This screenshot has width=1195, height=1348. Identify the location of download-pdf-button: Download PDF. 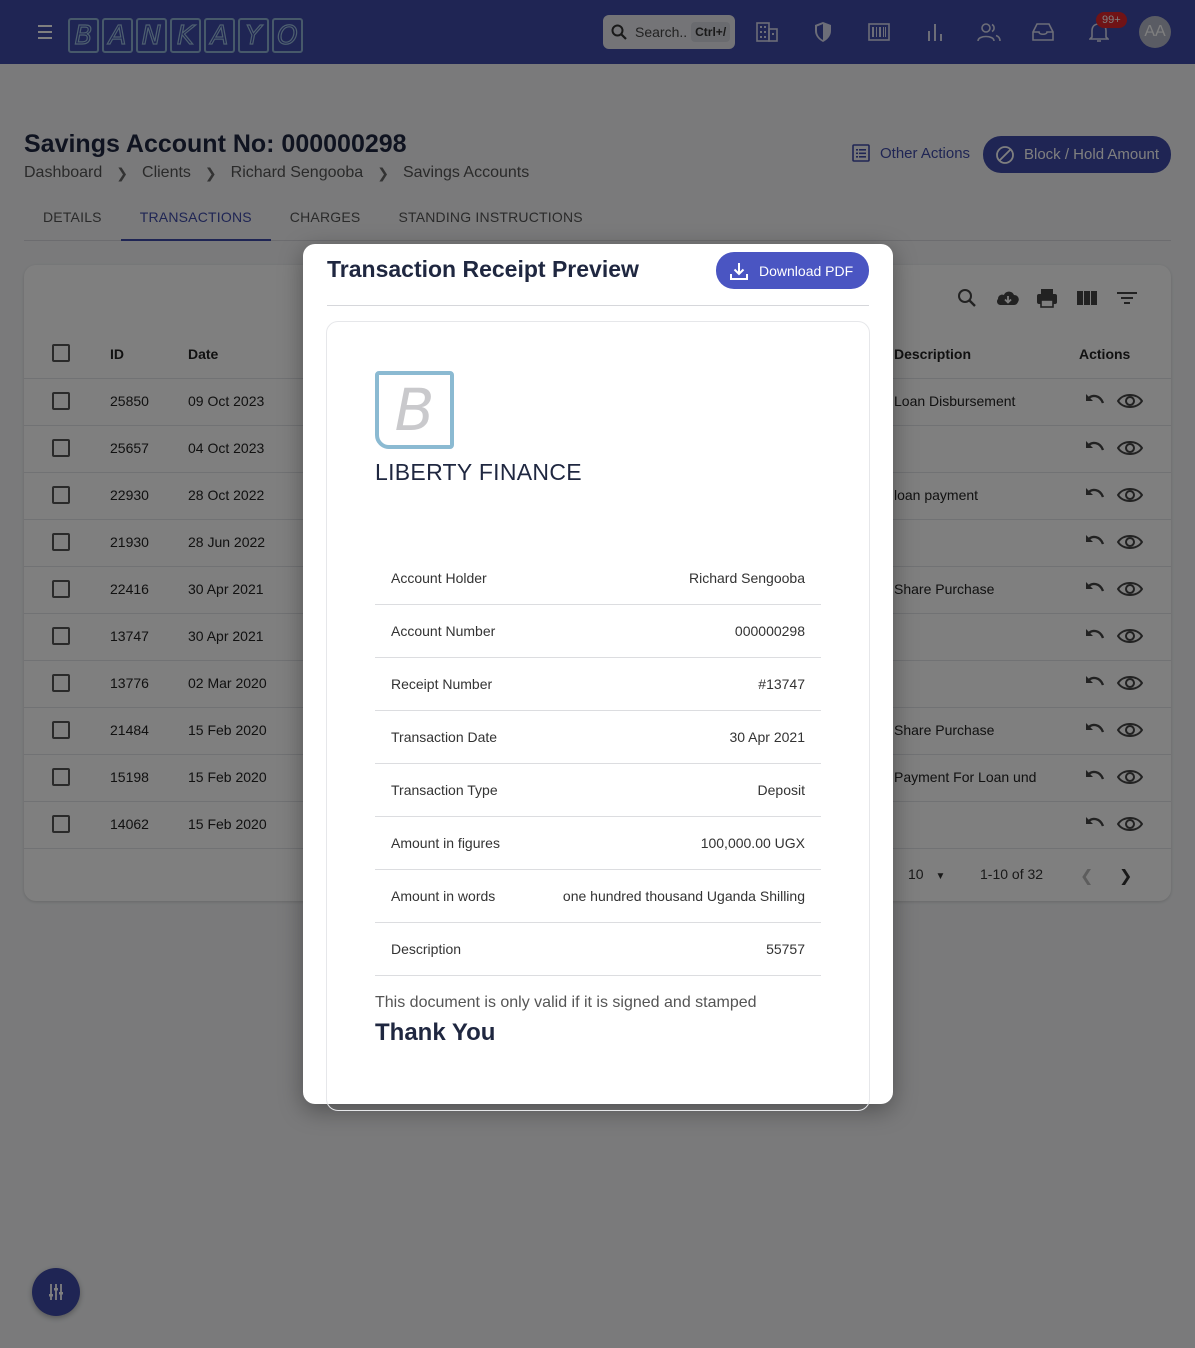
(792, 270).